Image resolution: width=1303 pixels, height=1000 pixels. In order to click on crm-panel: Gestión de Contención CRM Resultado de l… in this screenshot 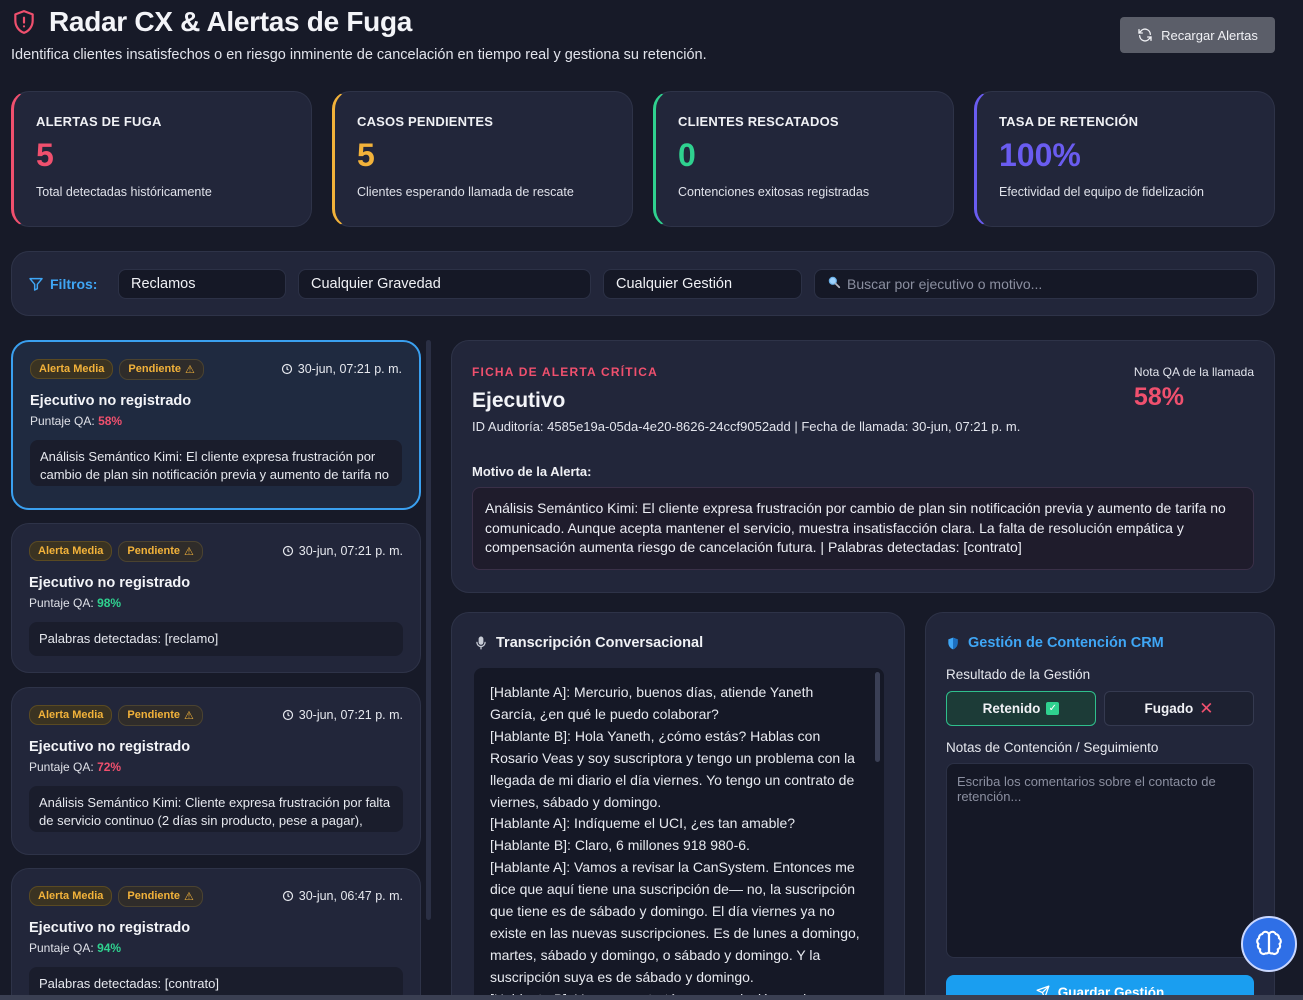, I will do `click(1100, 806)`.